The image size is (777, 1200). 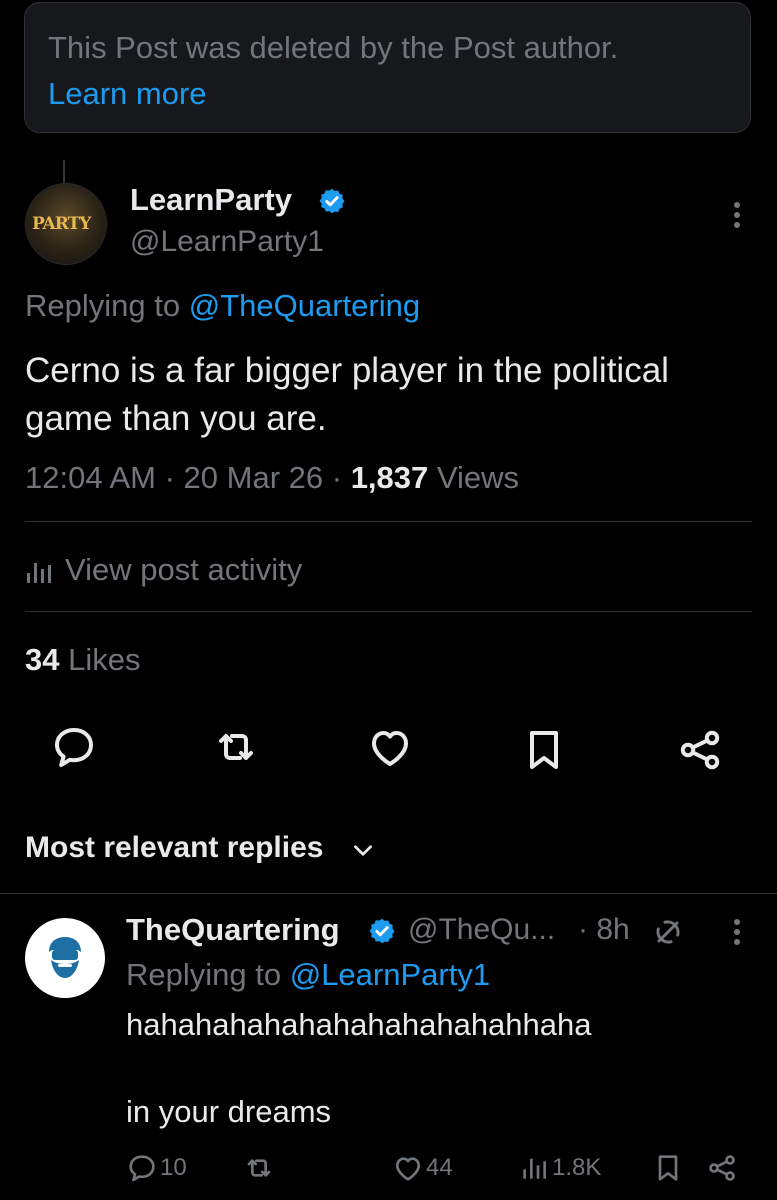 What do you see at coordinates (390, 974) in the screenshot?
I see `replying-to-link: @LearnParty1` at bounding box center [390, 974].